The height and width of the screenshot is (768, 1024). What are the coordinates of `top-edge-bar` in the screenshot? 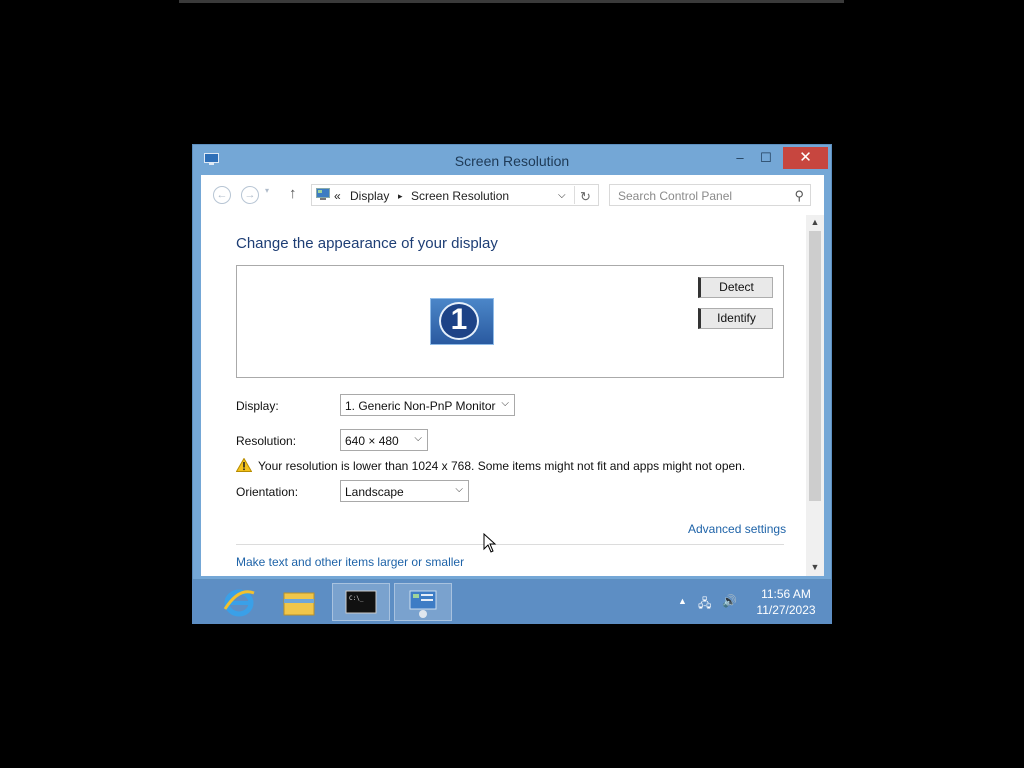 It's located at (511, 1).